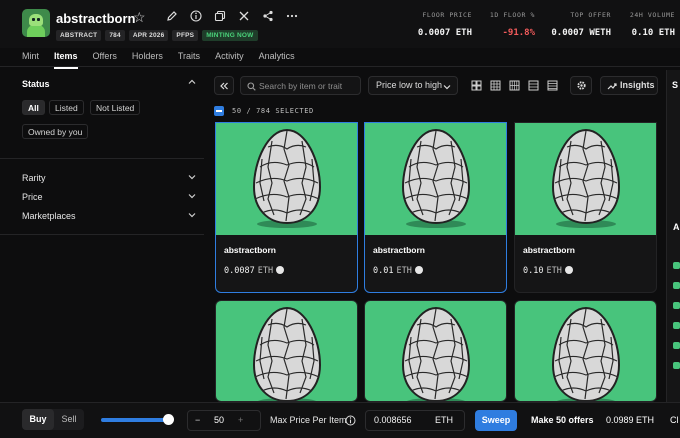 The image size is (680, 438). Describe the element at coordinates (612, 86) in the screenshot. I see `chart-icon` at that location.